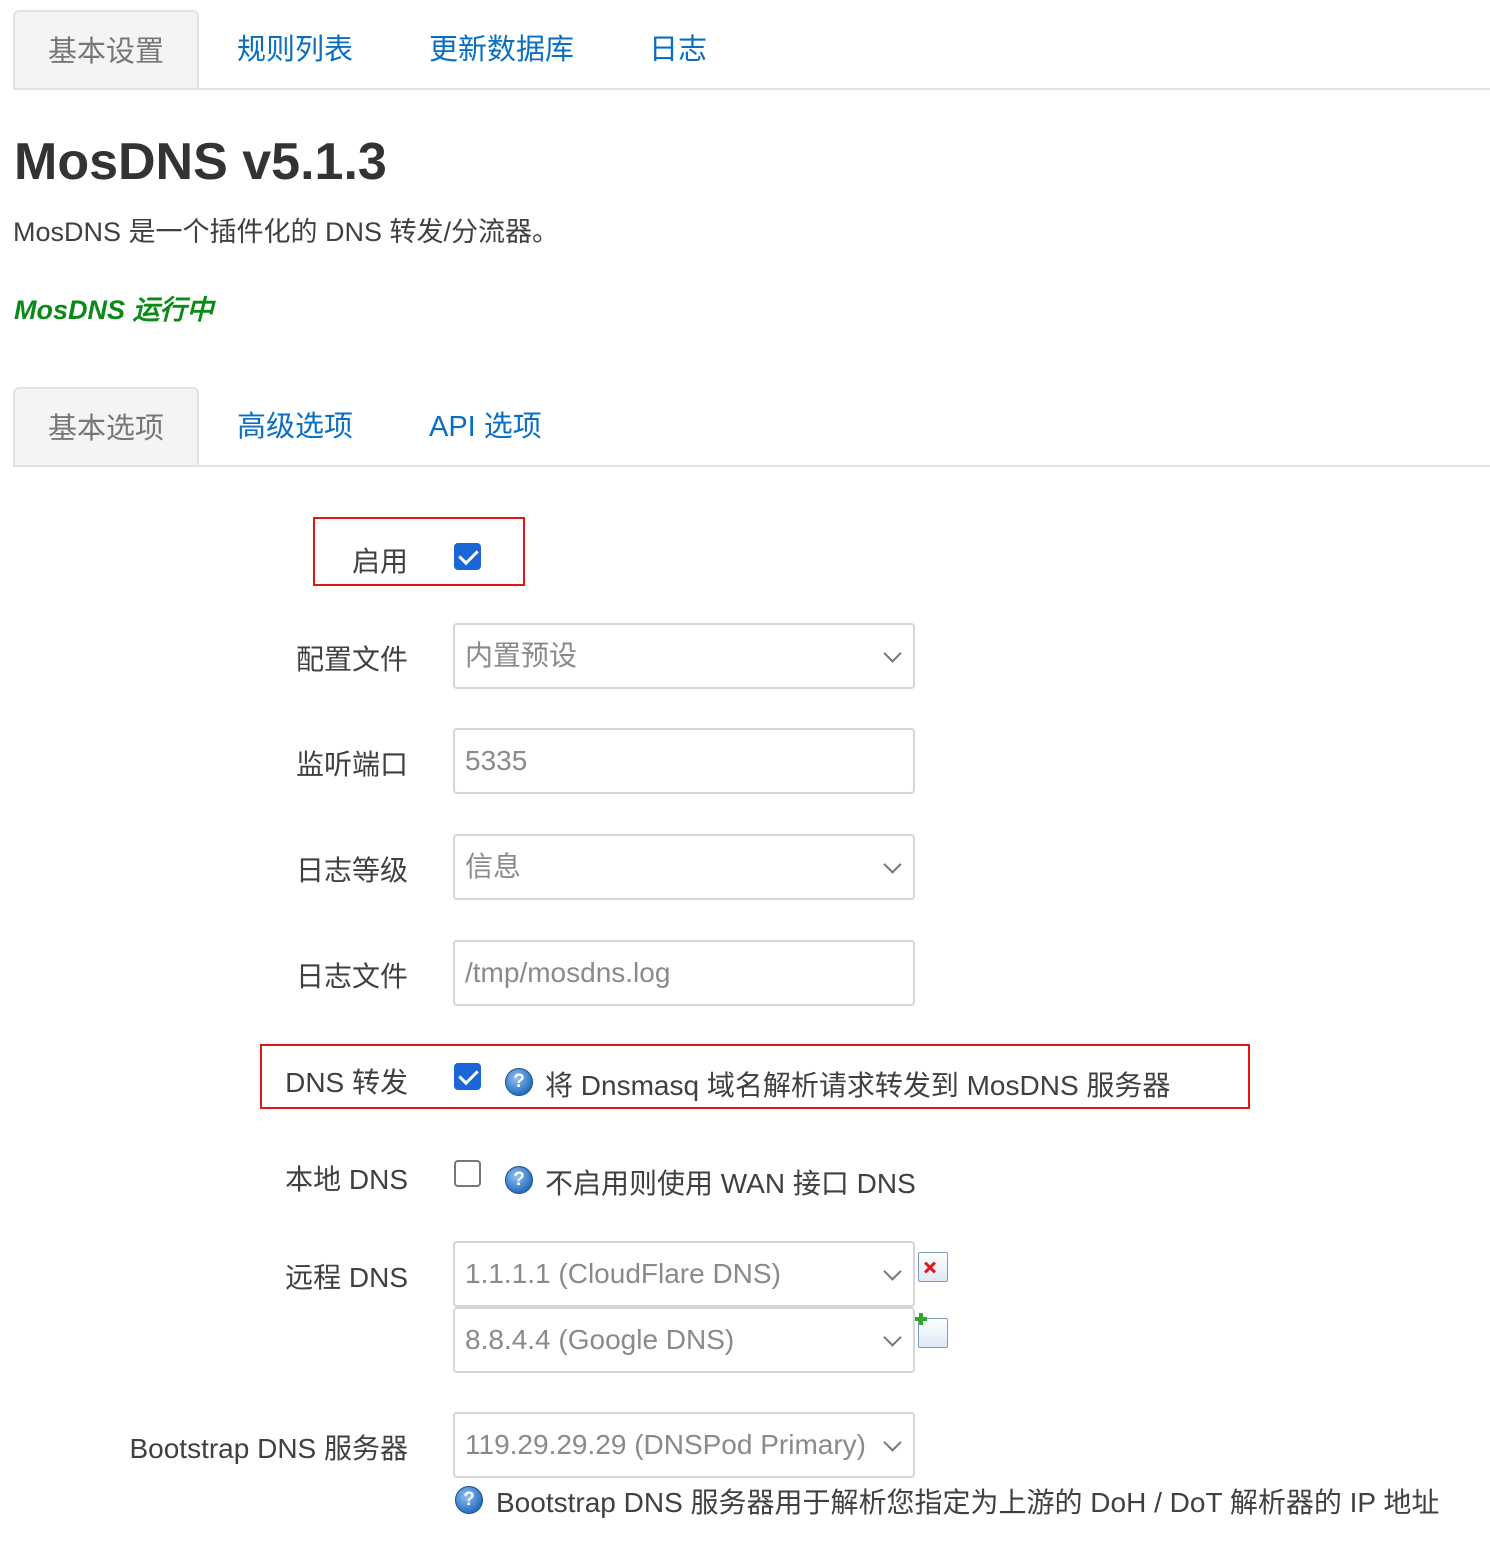 The width and height of the screenshot is (1490, 1545). Describe the element at coordinates (730, 1183) in the screenshot. I see `local-dns-help: 不启用则使用 WAN 接口 DNS` at that location.